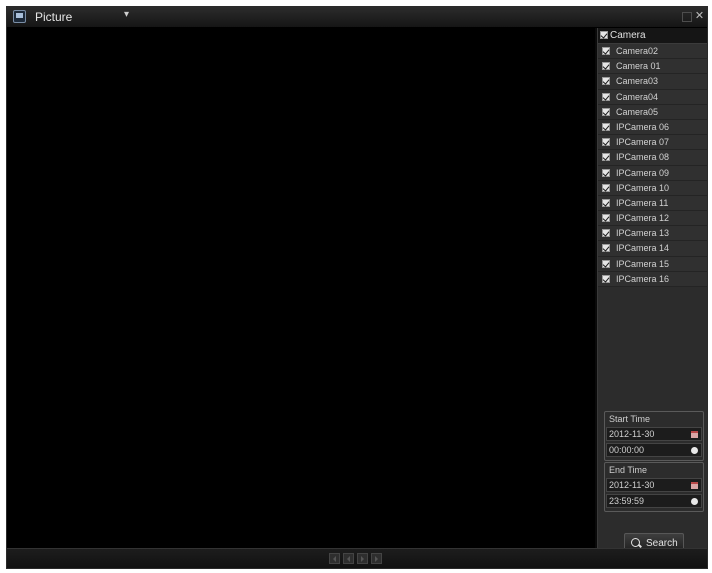 The width and height of the screenshot is (712, 573). I want to click on restore-window-button, so click(687, 17).